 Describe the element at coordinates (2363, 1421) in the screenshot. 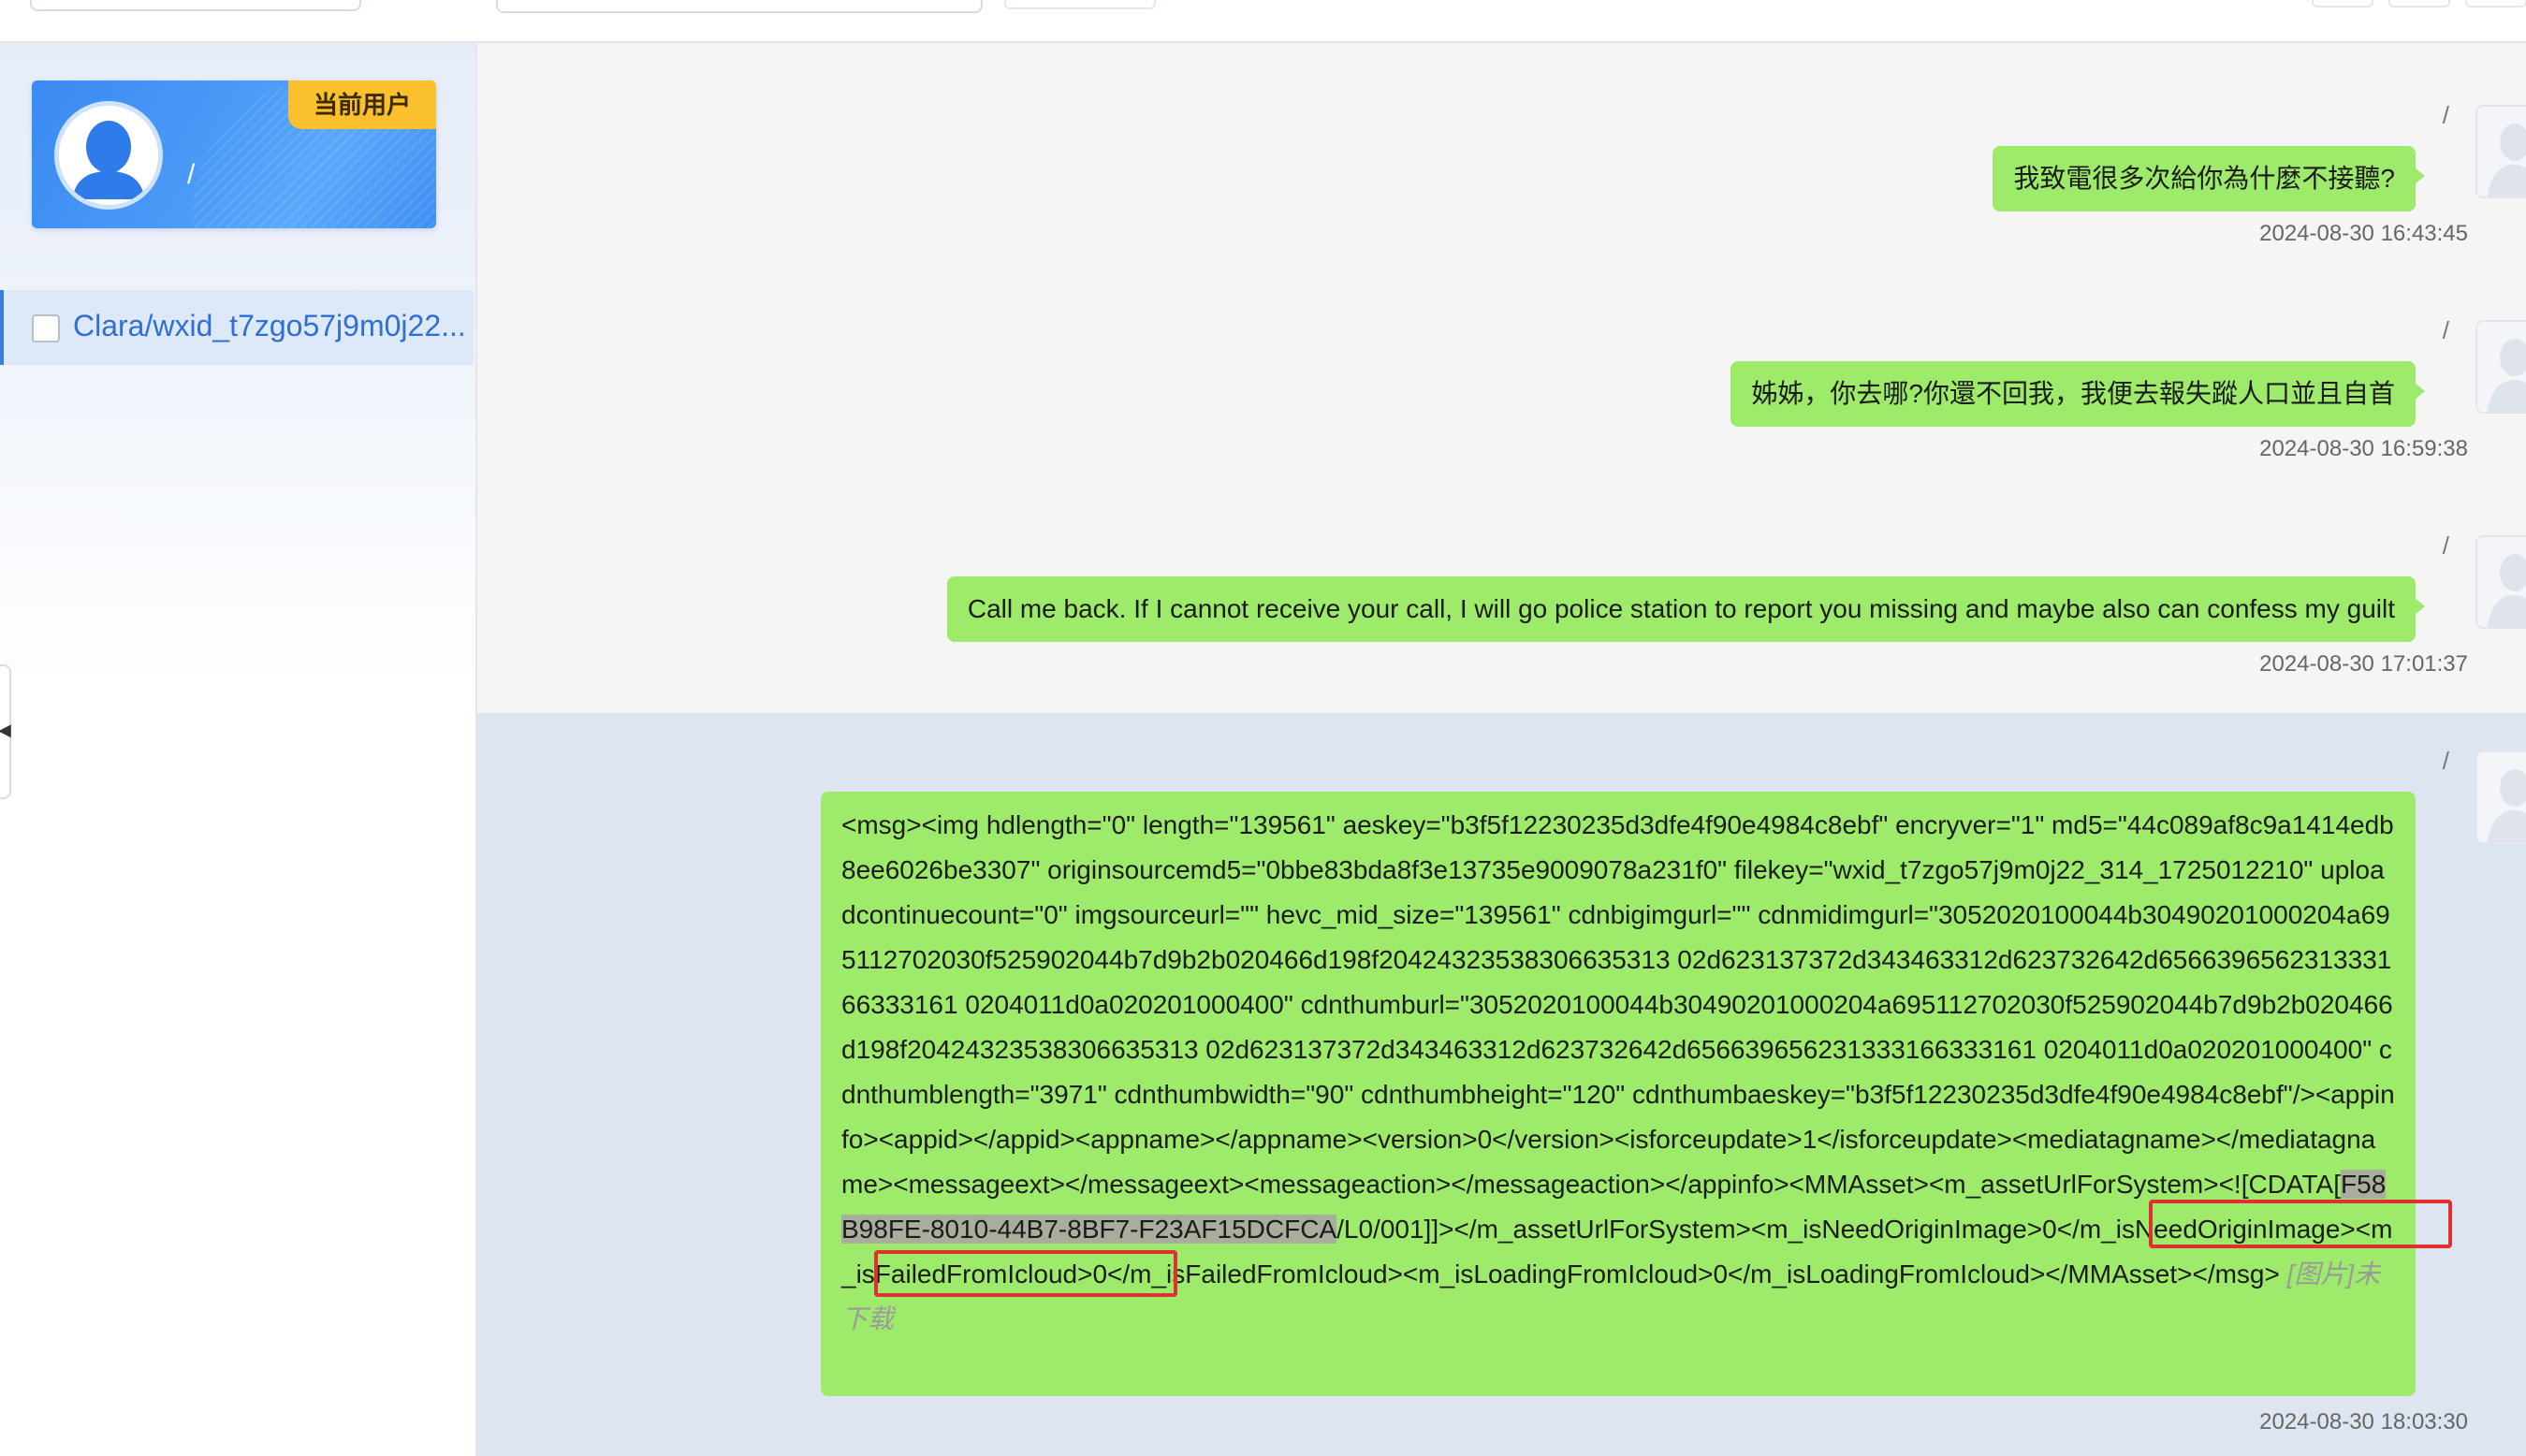

I see `message-timestamp: 2024-08-30 18:03:30` at that location.